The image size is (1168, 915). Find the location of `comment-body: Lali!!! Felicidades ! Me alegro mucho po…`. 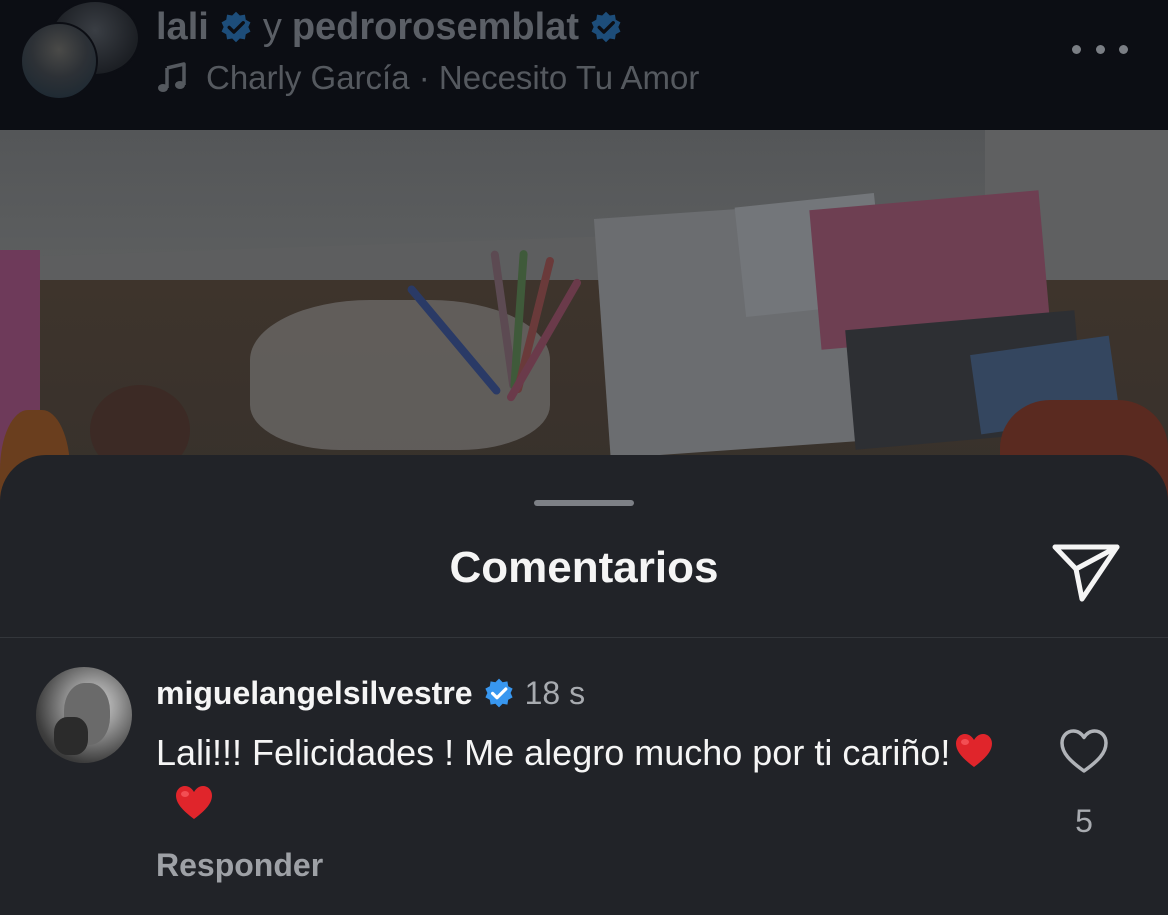

comment-body: Lali!!! Felicidades ! Me alegro mucho po… is located at coordinates (586, 779).